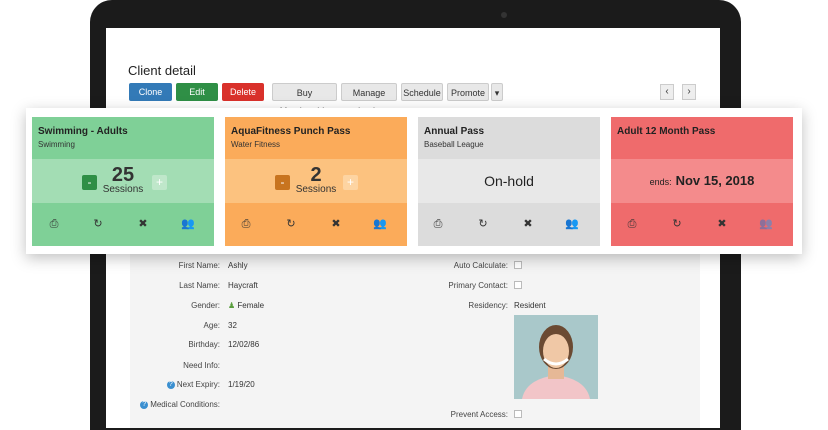 This screenshot has width=828, height=430. What do you see at coordinates (468, 92) in the screenshot?
I see `promote-button: Promote` at bounding box center [468, 92].